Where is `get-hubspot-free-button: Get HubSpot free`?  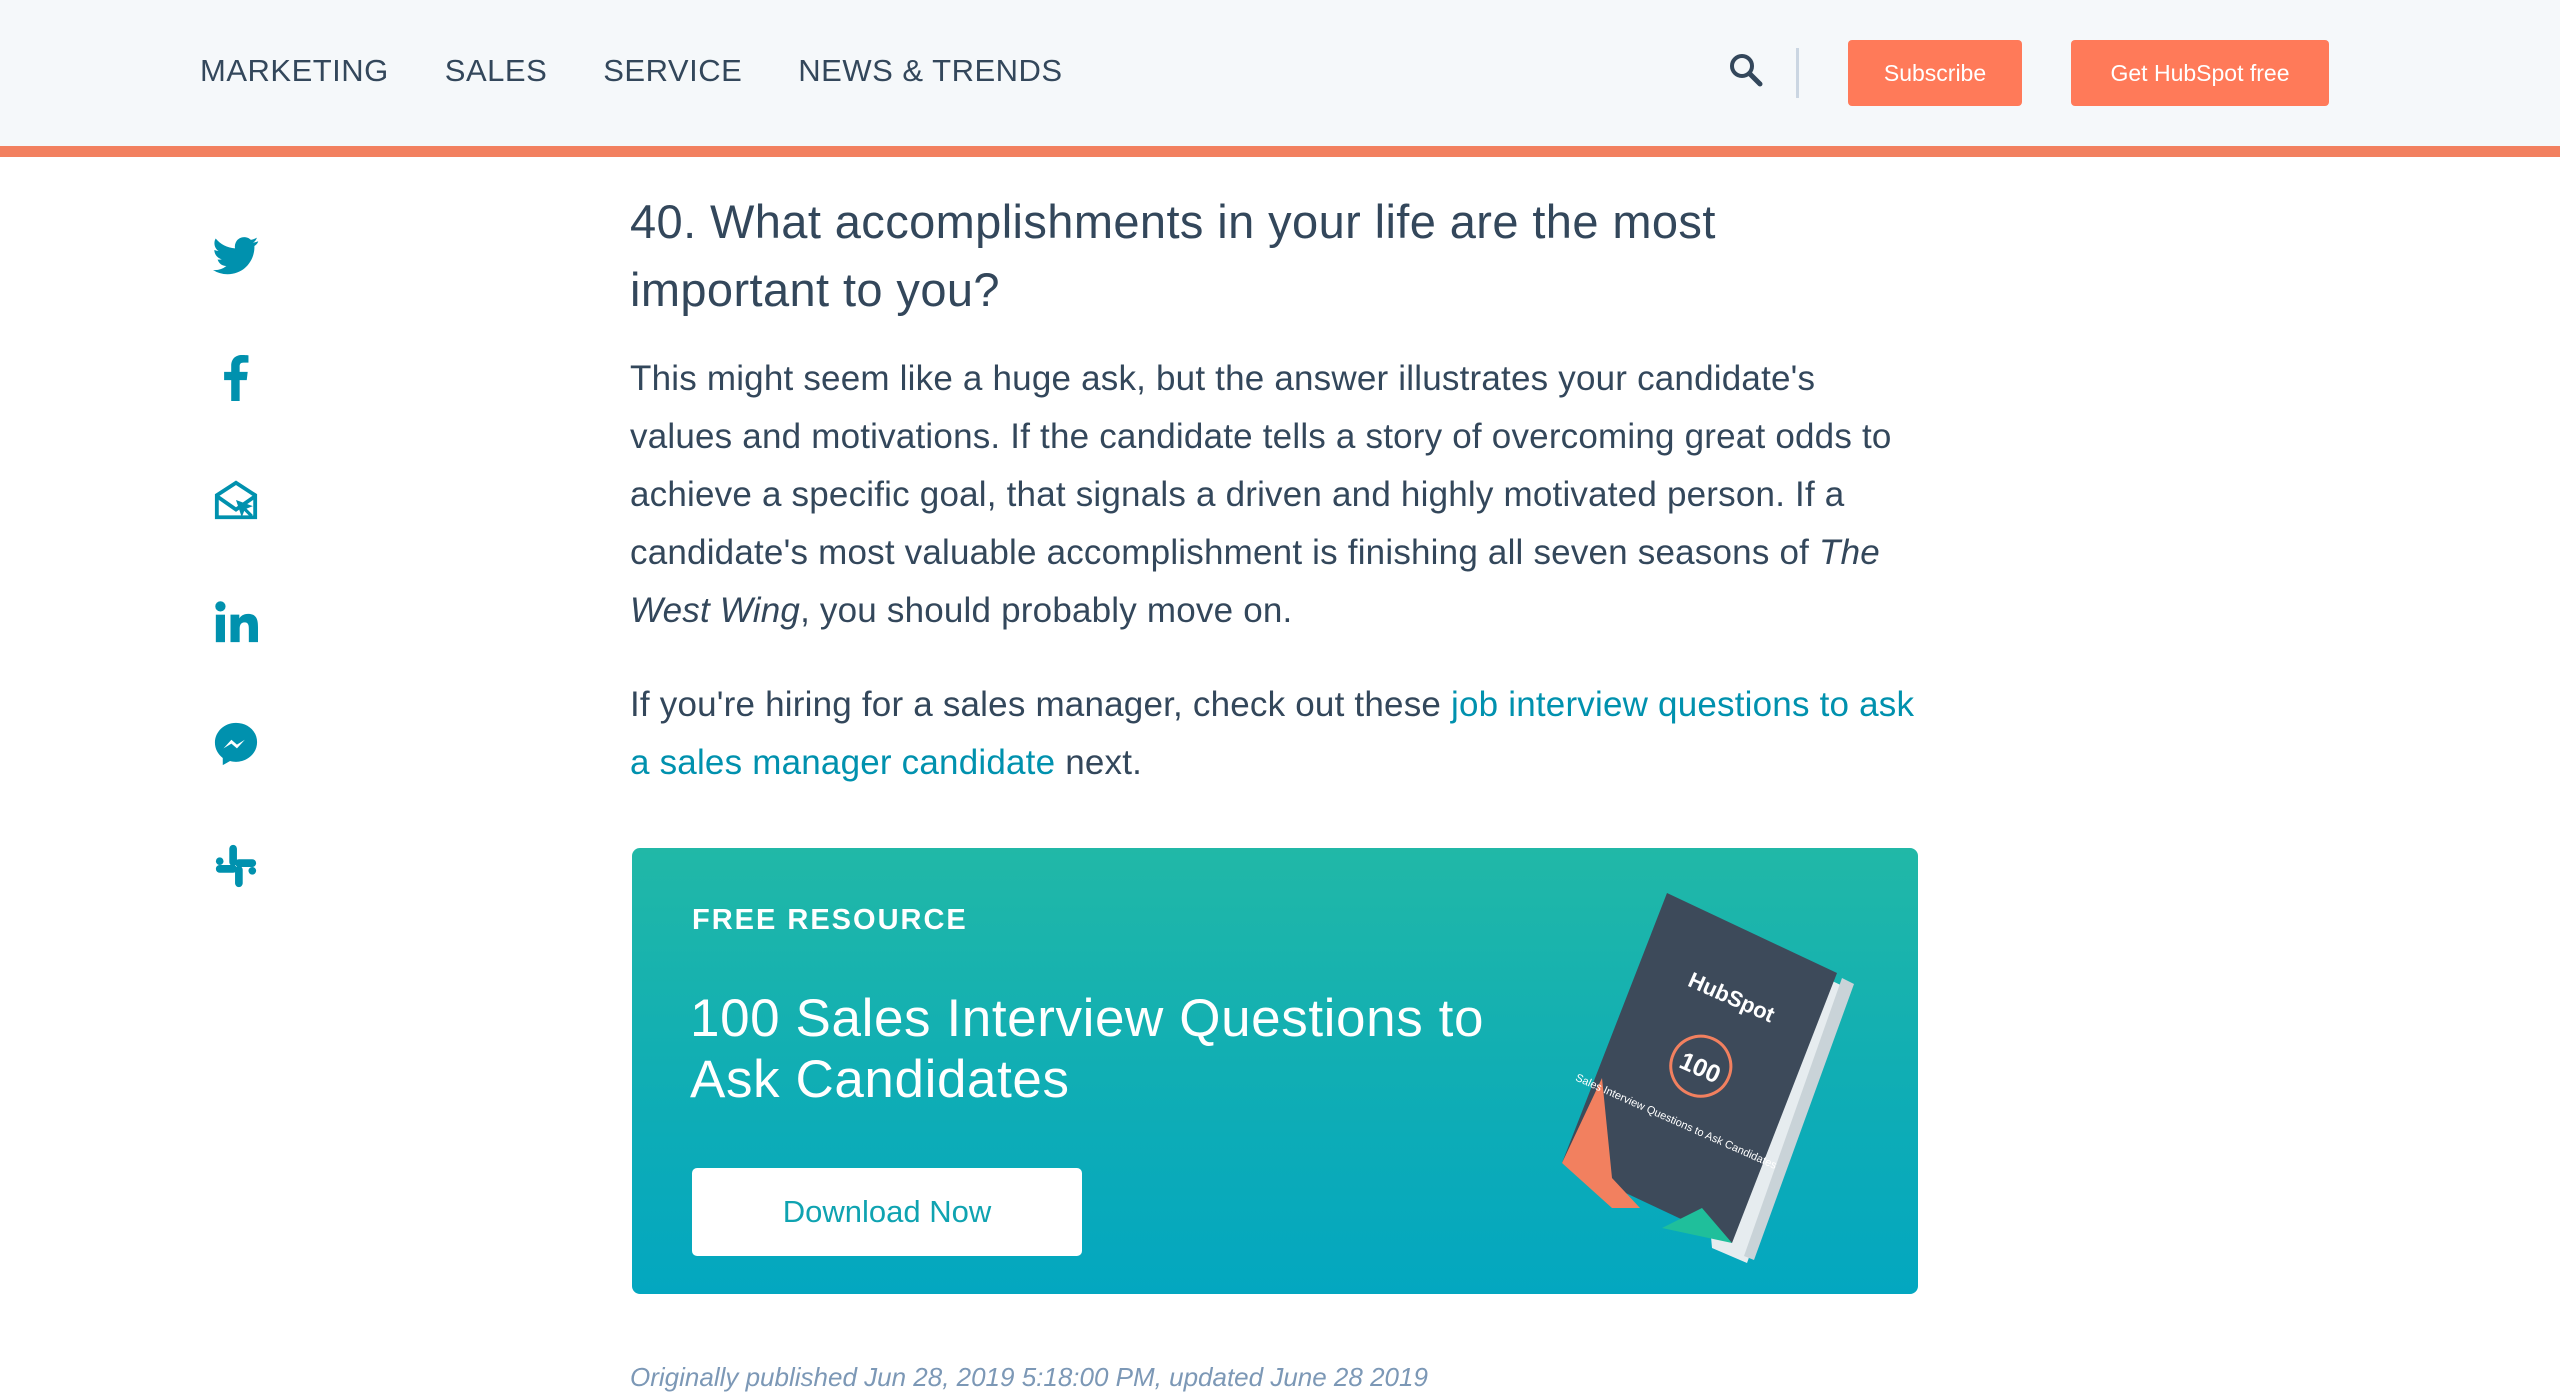
get-hubspot-free-button: Get HubSpot free is located at coordinates (2200, 73).